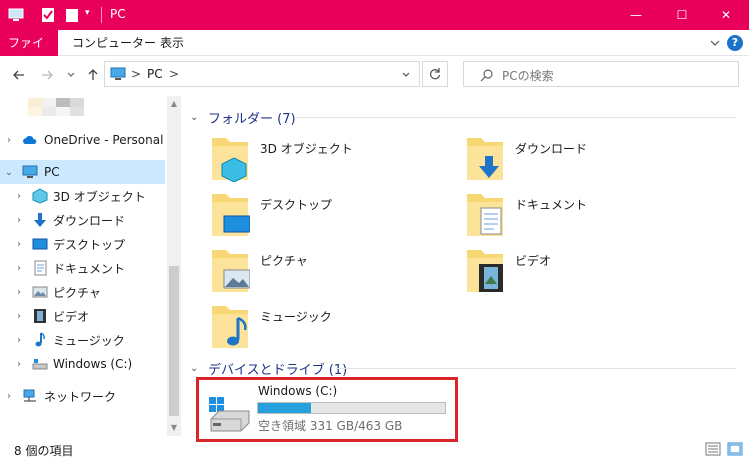  What do you see at coordinates (601, 74) in the screenshot?
I see `search-box: PCの検索` at bounding box center [601, 74].